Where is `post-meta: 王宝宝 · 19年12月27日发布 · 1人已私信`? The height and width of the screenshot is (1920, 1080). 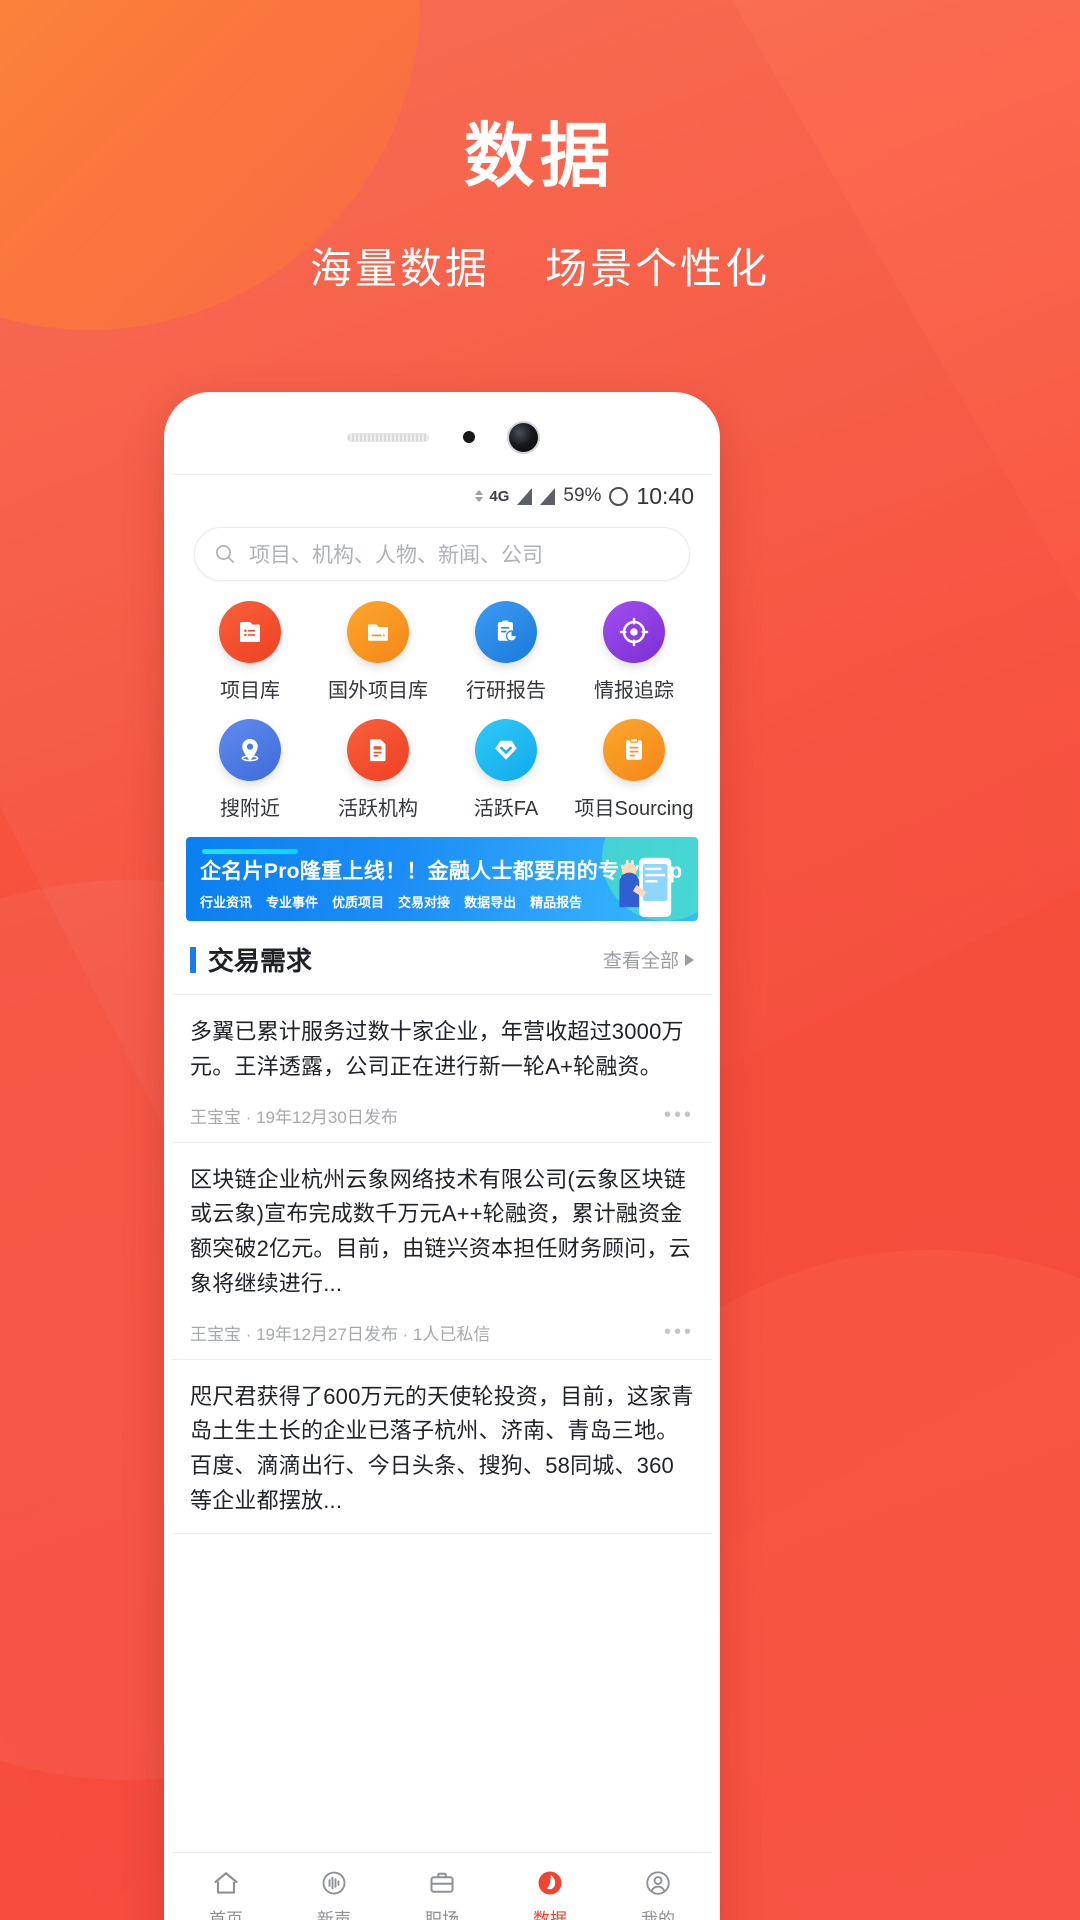
post-meta: 王宝宝 · 19年12月27日发布 · 1人已私信 is located at coordinates (340, 1334).